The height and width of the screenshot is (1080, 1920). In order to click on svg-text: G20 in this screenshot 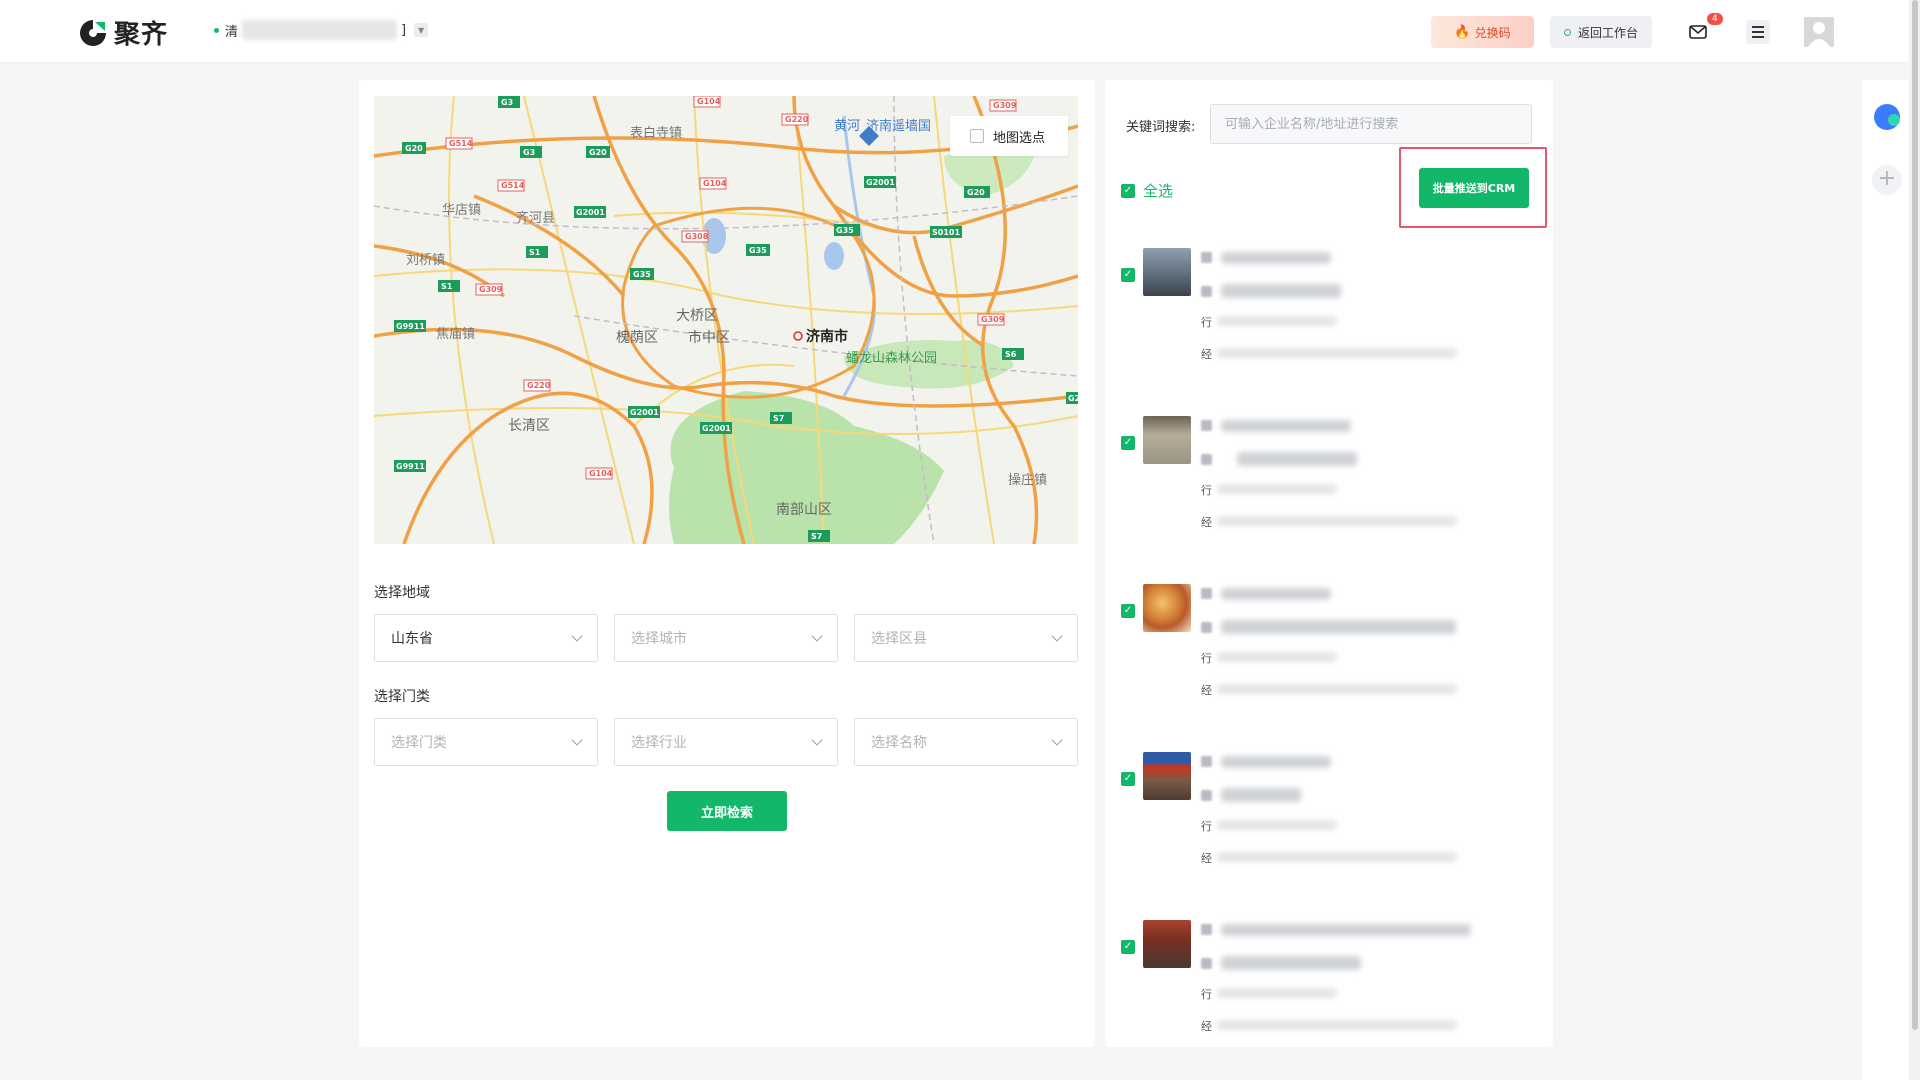, I will do `click(414, 148)`.